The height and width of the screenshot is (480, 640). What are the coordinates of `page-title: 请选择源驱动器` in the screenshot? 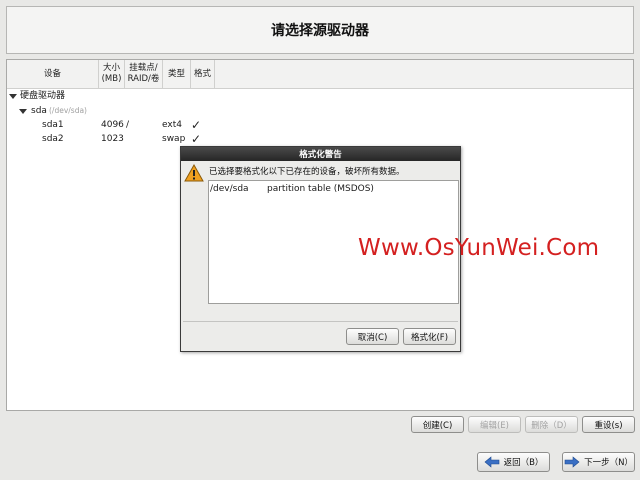 It's located at (320, 31).